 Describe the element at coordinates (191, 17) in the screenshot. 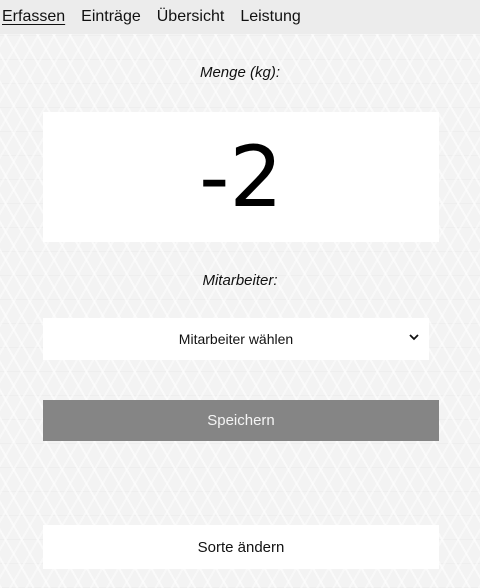

I see `nav-uebersicht: Übersicht` at that location.